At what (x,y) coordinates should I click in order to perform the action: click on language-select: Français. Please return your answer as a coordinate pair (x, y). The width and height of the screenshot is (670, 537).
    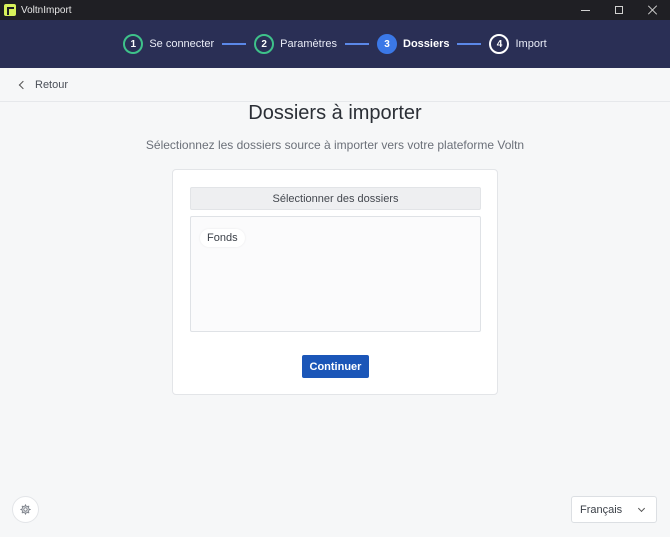
    Looking at the image, I should click on (614, 509).